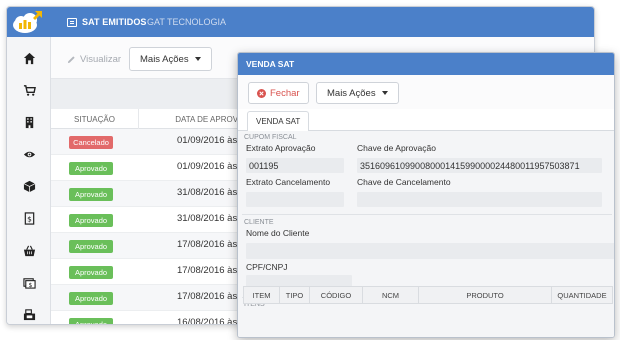  Describe the element at coordinates (281, 148) in the screenshot. I see `extrato-aprovacao-label: Extrato Aprovação` at that location.